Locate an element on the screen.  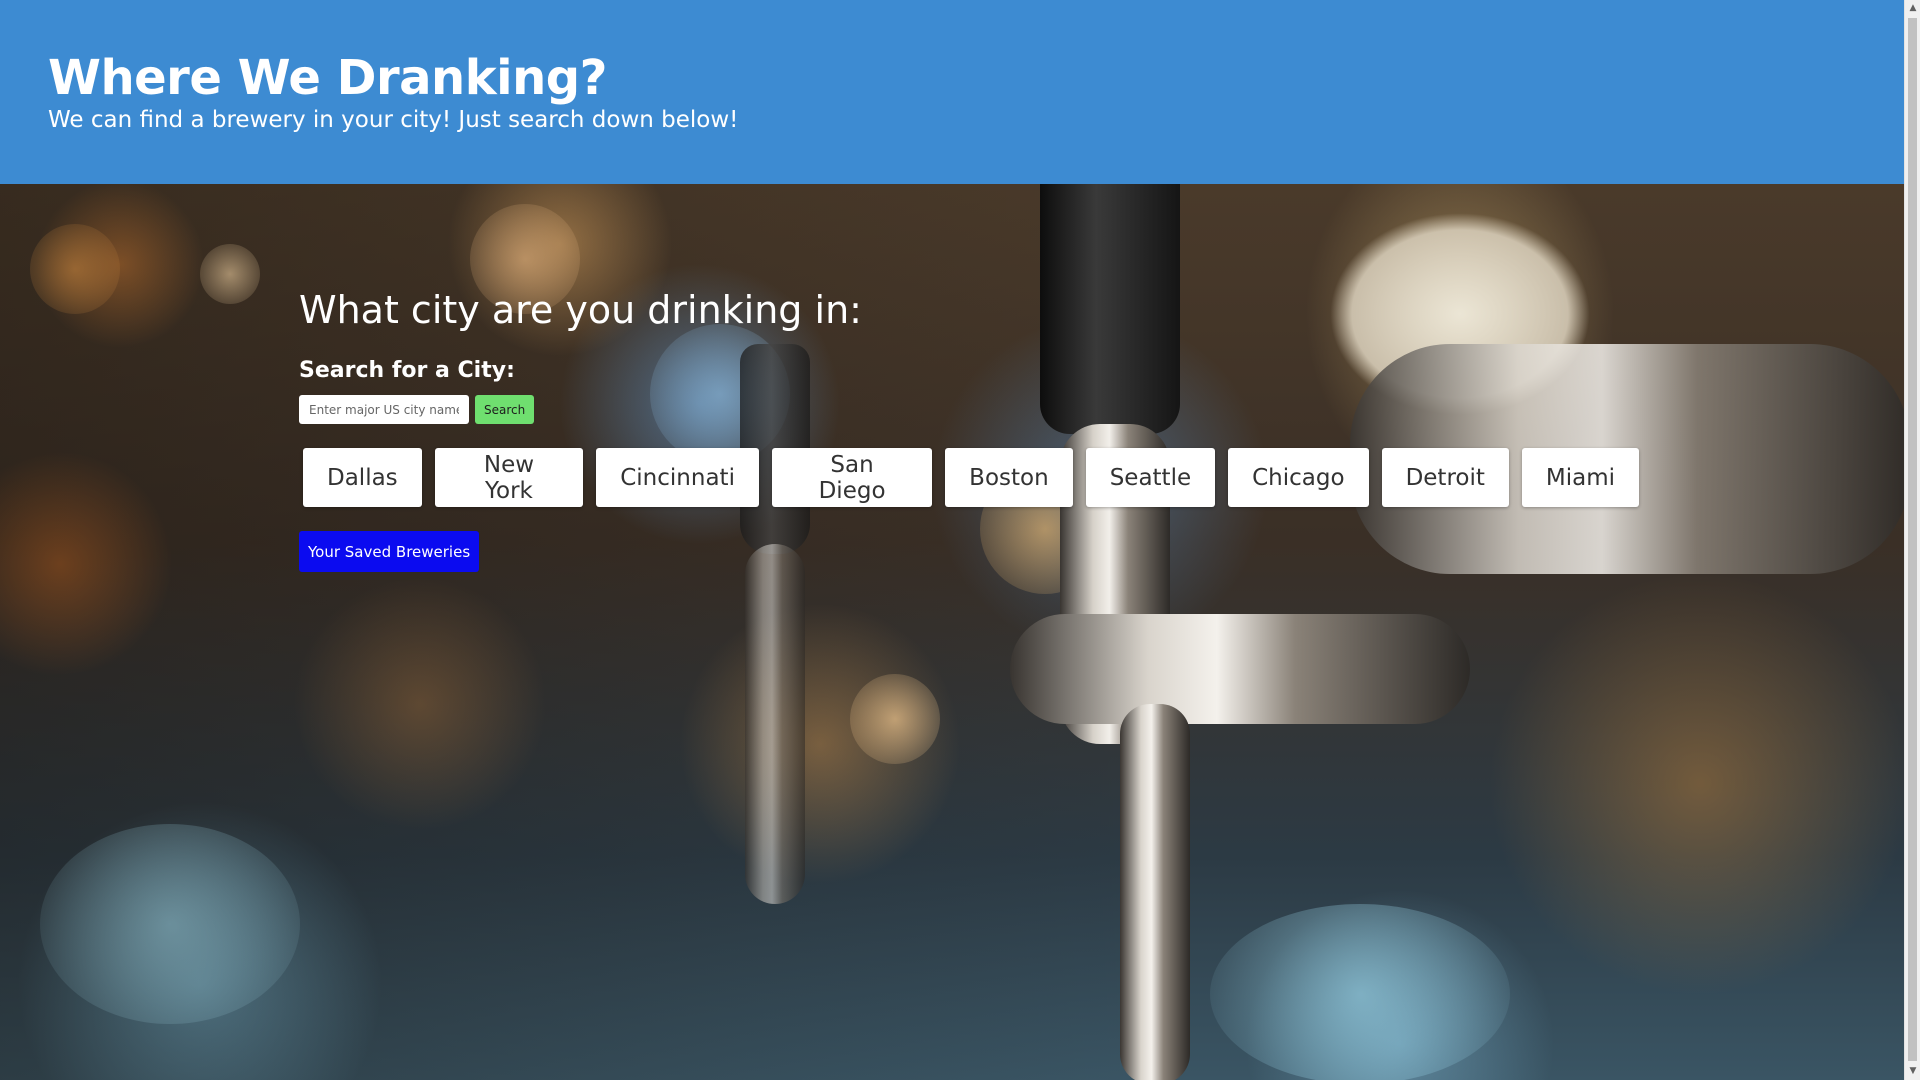
city-button-dallas: Dallas is located at coordinates (362, 477).